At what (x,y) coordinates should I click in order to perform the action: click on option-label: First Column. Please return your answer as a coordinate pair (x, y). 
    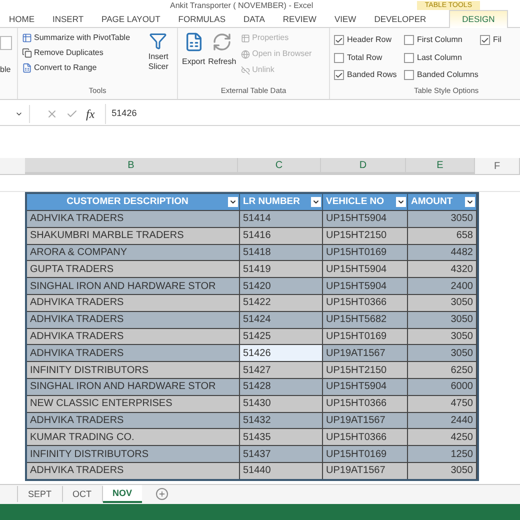
    Looking at the image, I should click on (439, 40).